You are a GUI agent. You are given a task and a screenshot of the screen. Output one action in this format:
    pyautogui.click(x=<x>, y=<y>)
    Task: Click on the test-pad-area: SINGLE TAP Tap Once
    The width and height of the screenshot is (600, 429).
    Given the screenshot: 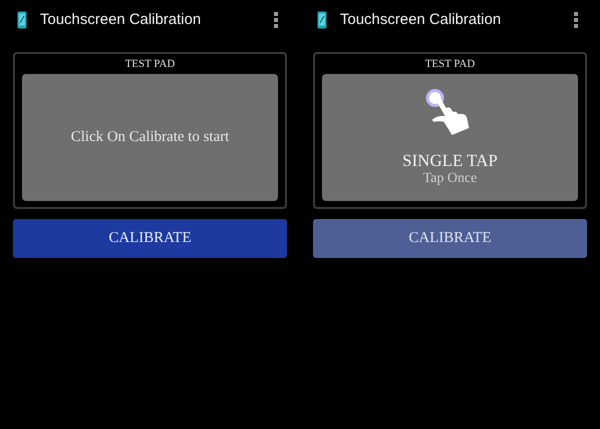 What is the action you would take?
    pyautogui.click(x=450, y=137)
    